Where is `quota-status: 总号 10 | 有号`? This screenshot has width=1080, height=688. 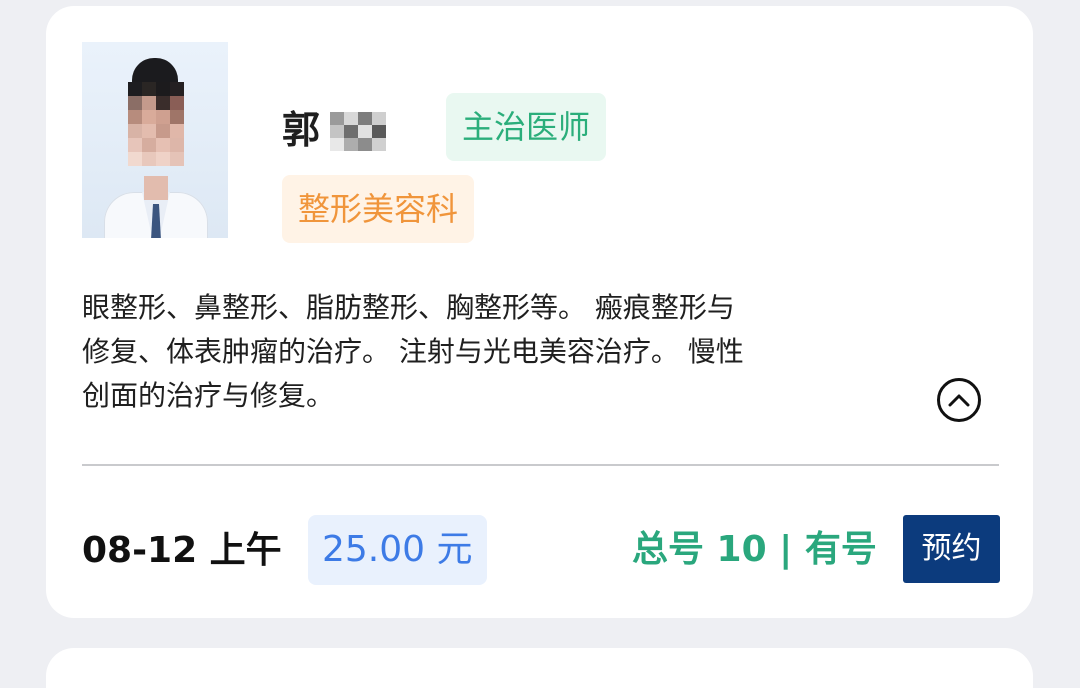
quota-status: 总号 10 | 有号 is located at coordinates (754, 549).